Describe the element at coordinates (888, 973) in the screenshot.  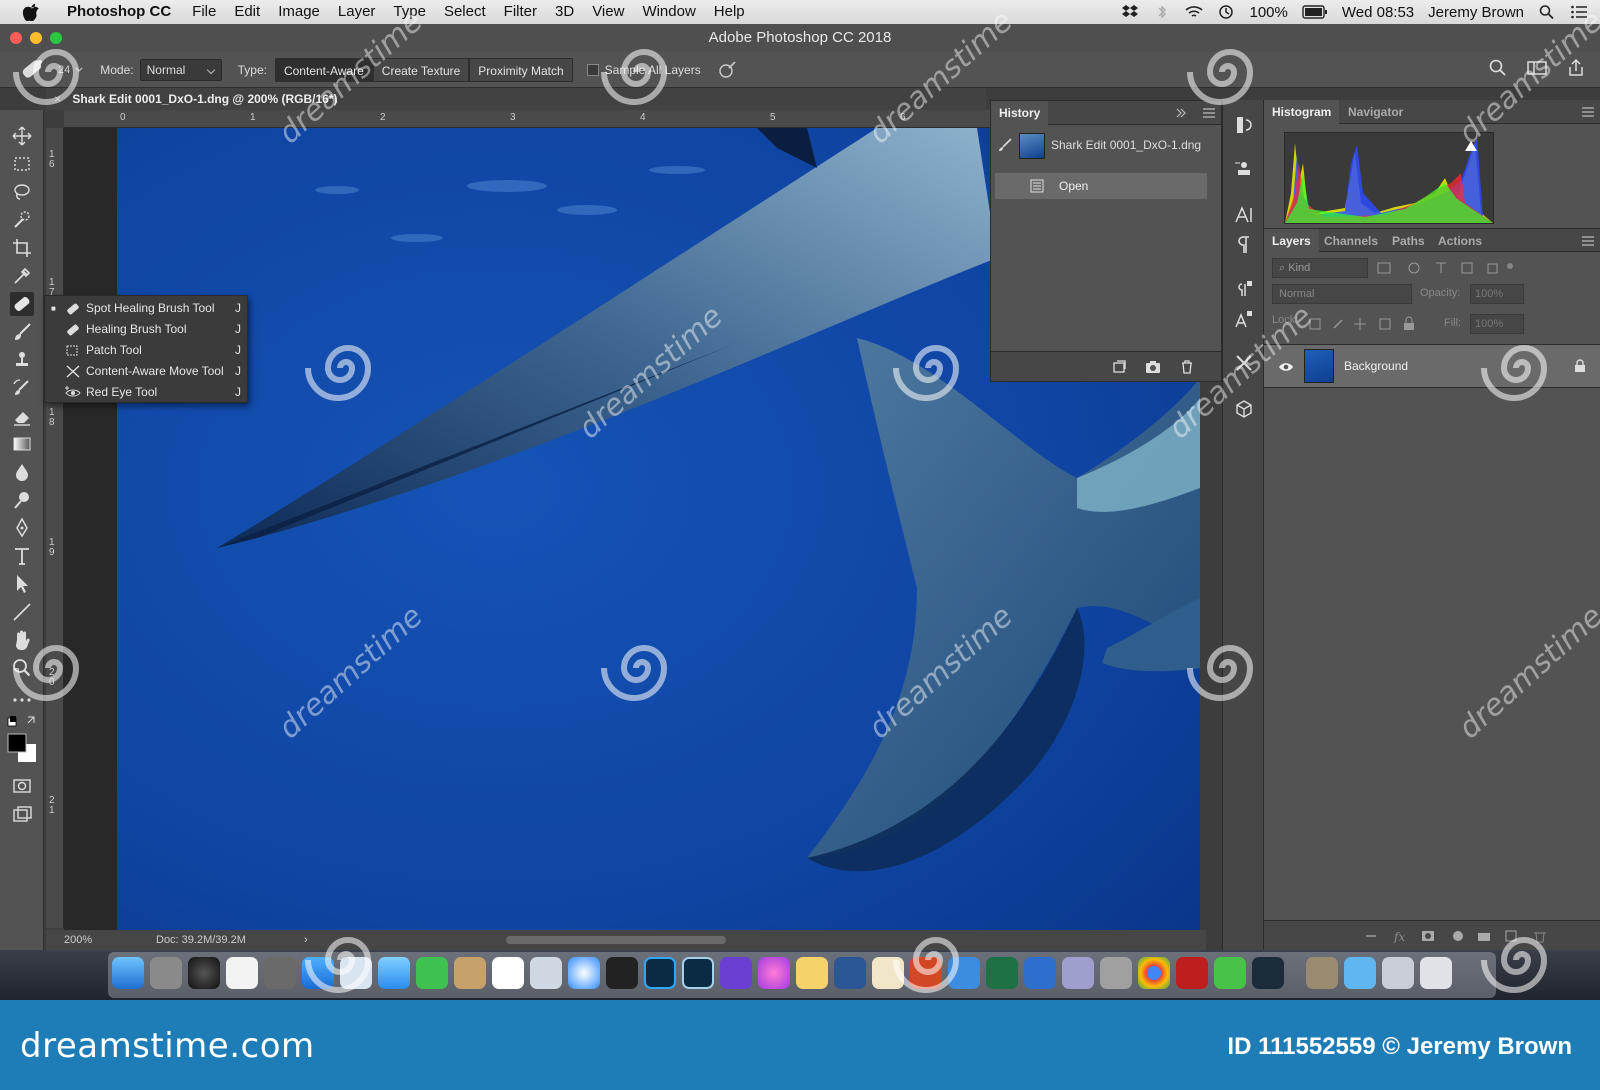
I see `script-editor-icon` at that location.